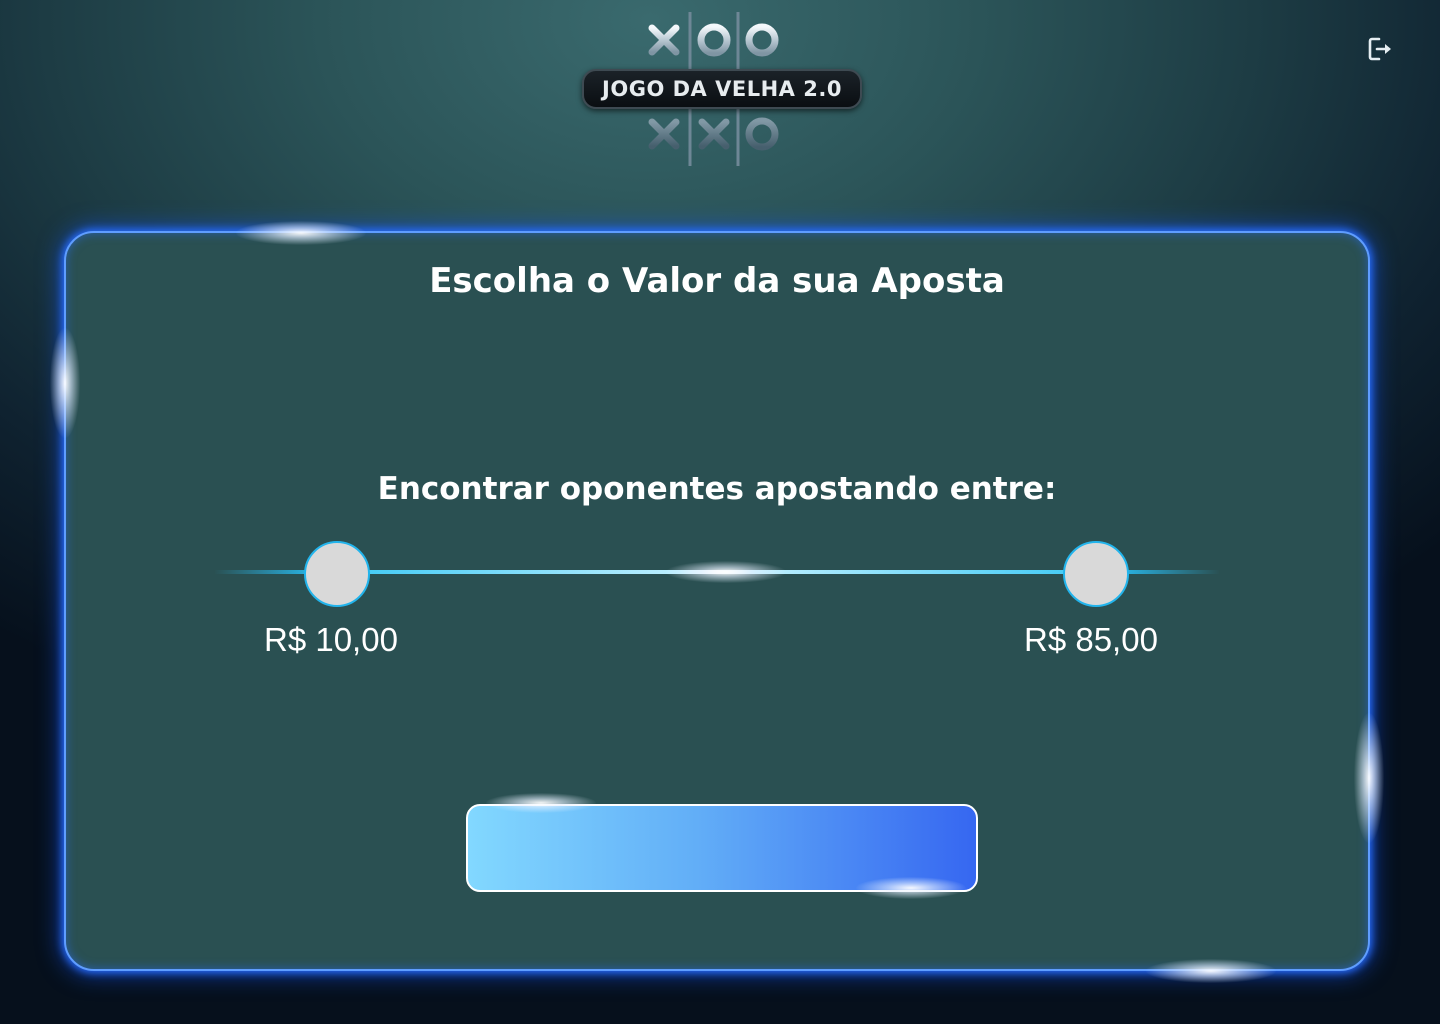 This screenshot has width=1440, height=1024. I want to click on find-opponents-button, so click(722, 848).